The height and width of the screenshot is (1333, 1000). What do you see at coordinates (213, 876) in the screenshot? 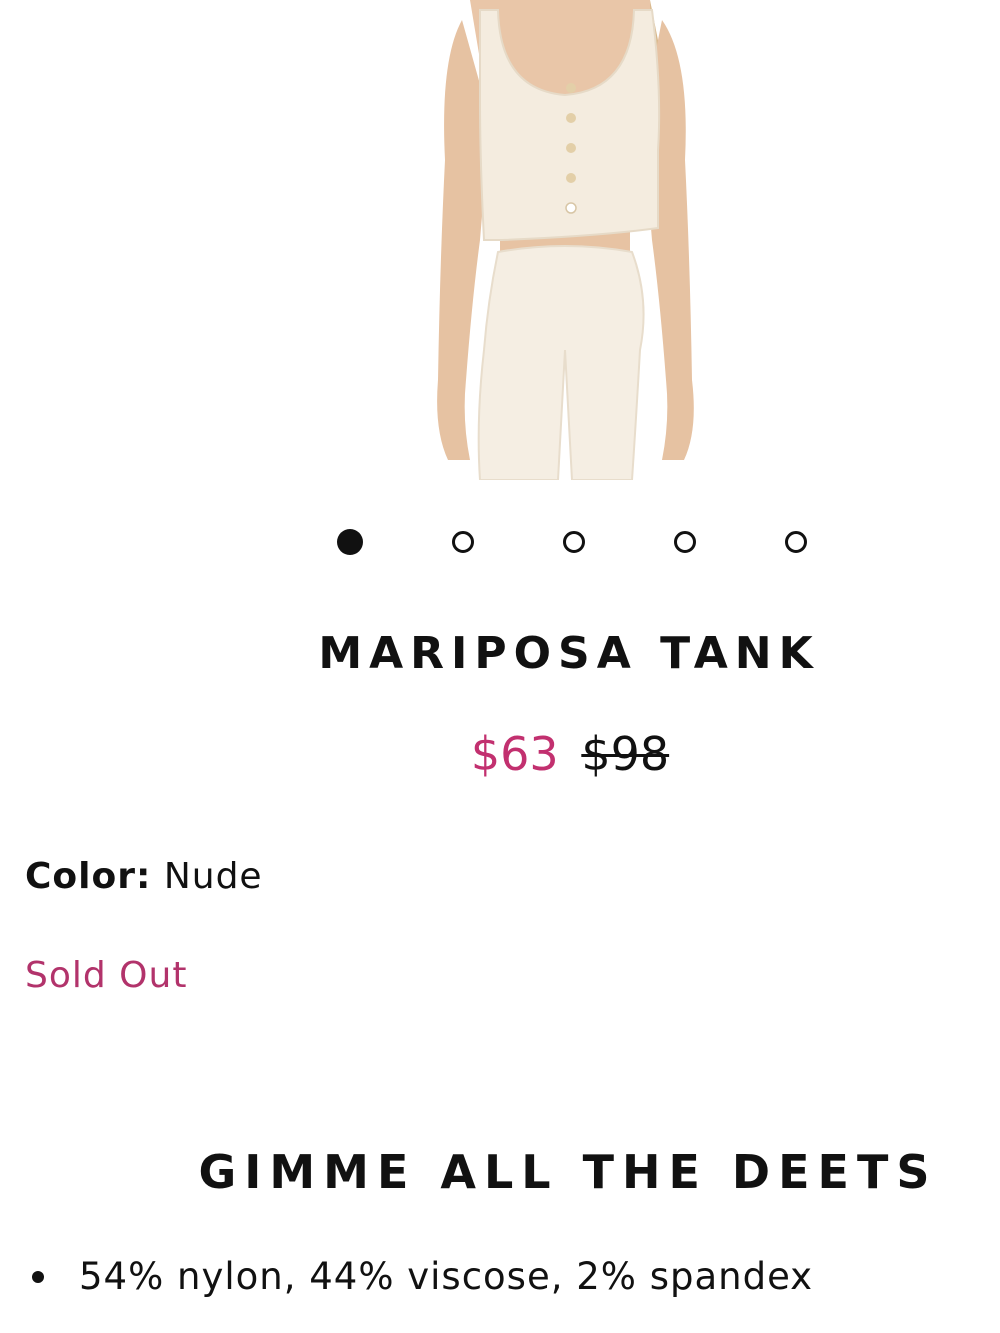
I see `color-value: Nude` at bounding box center [213, 876].